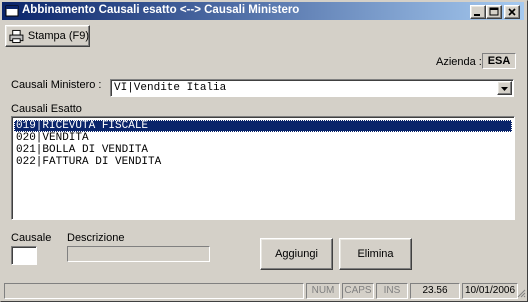 Image resolution: width=528 pixels, height=302 pixels. I want to click on maximize-button, so click(494, 12).